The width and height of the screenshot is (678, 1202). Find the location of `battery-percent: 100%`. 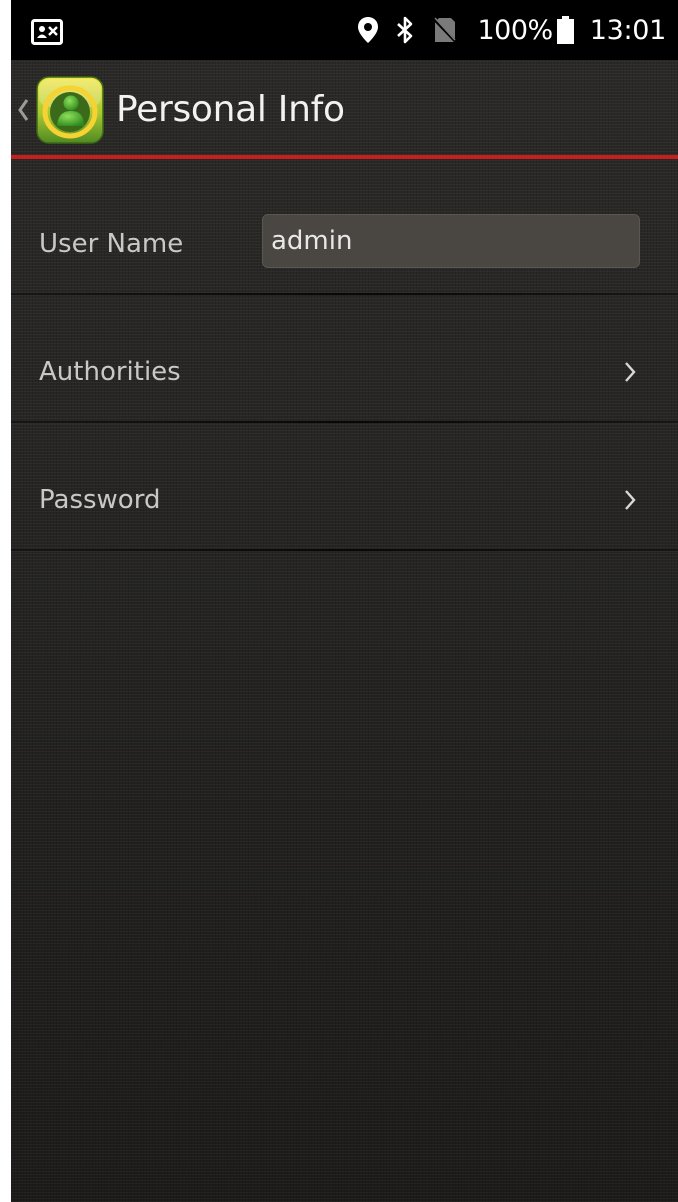

battery-percent: 100% is located at coordinates (515, 30).